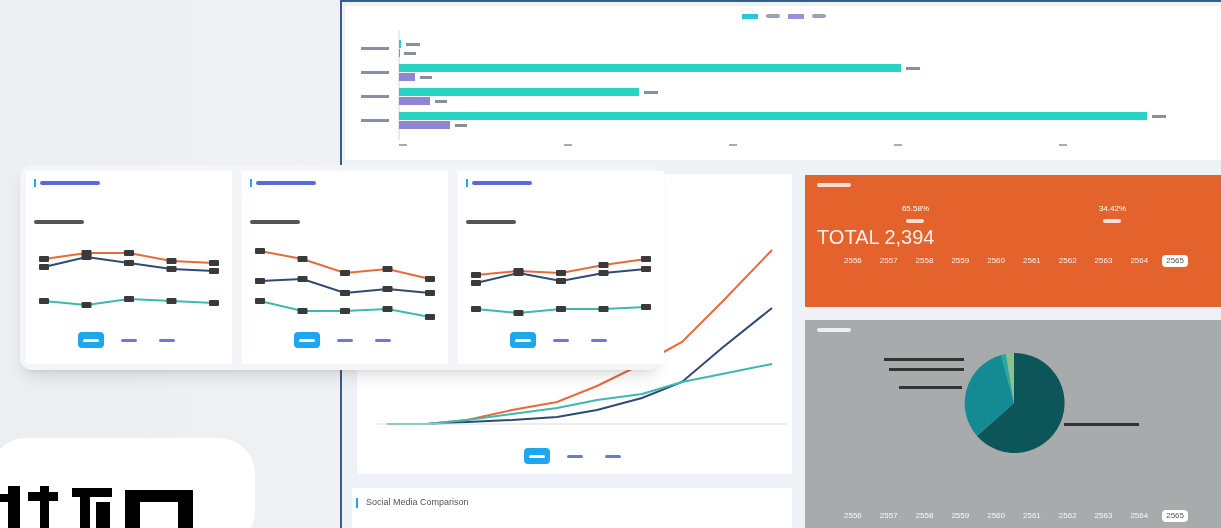 Image resolution: width=1221 pixels, height=528 pixels. What do you see at coordinates (876, 237) in the screenshot?
I see `total-label: TOTAL 2,394` at bounding box center [876, 237].